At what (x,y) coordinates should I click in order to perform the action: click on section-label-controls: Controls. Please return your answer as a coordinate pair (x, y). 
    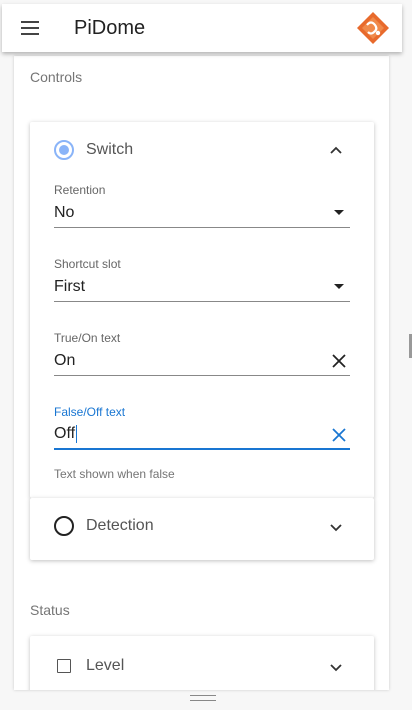
    Looking at the image, I should click on (56, 77).